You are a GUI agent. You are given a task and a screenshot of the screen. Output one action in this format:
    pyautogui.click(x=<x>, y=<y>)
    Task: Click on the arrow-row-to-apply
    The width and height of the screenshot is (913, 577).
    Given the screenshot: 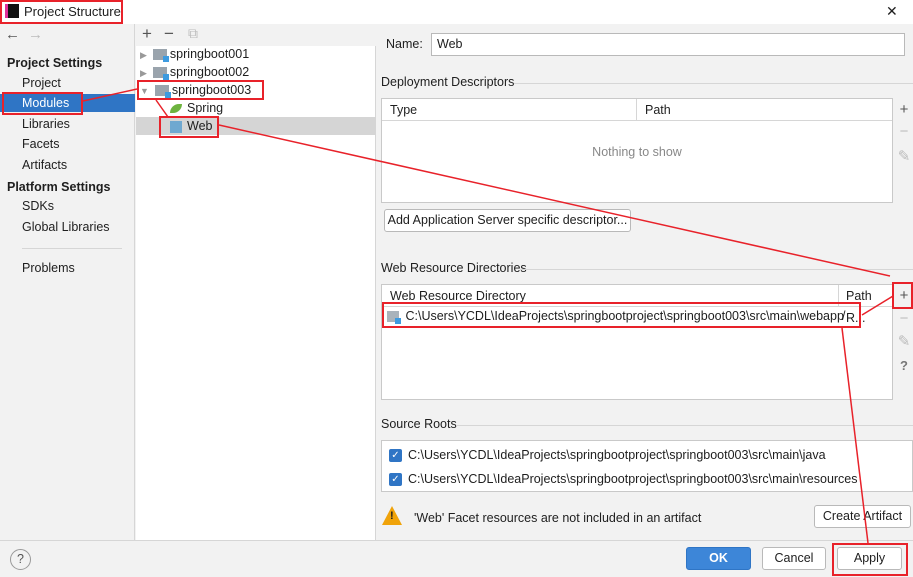 What is the action you would take?
    pyautogui.click(x=855, y=435)
    